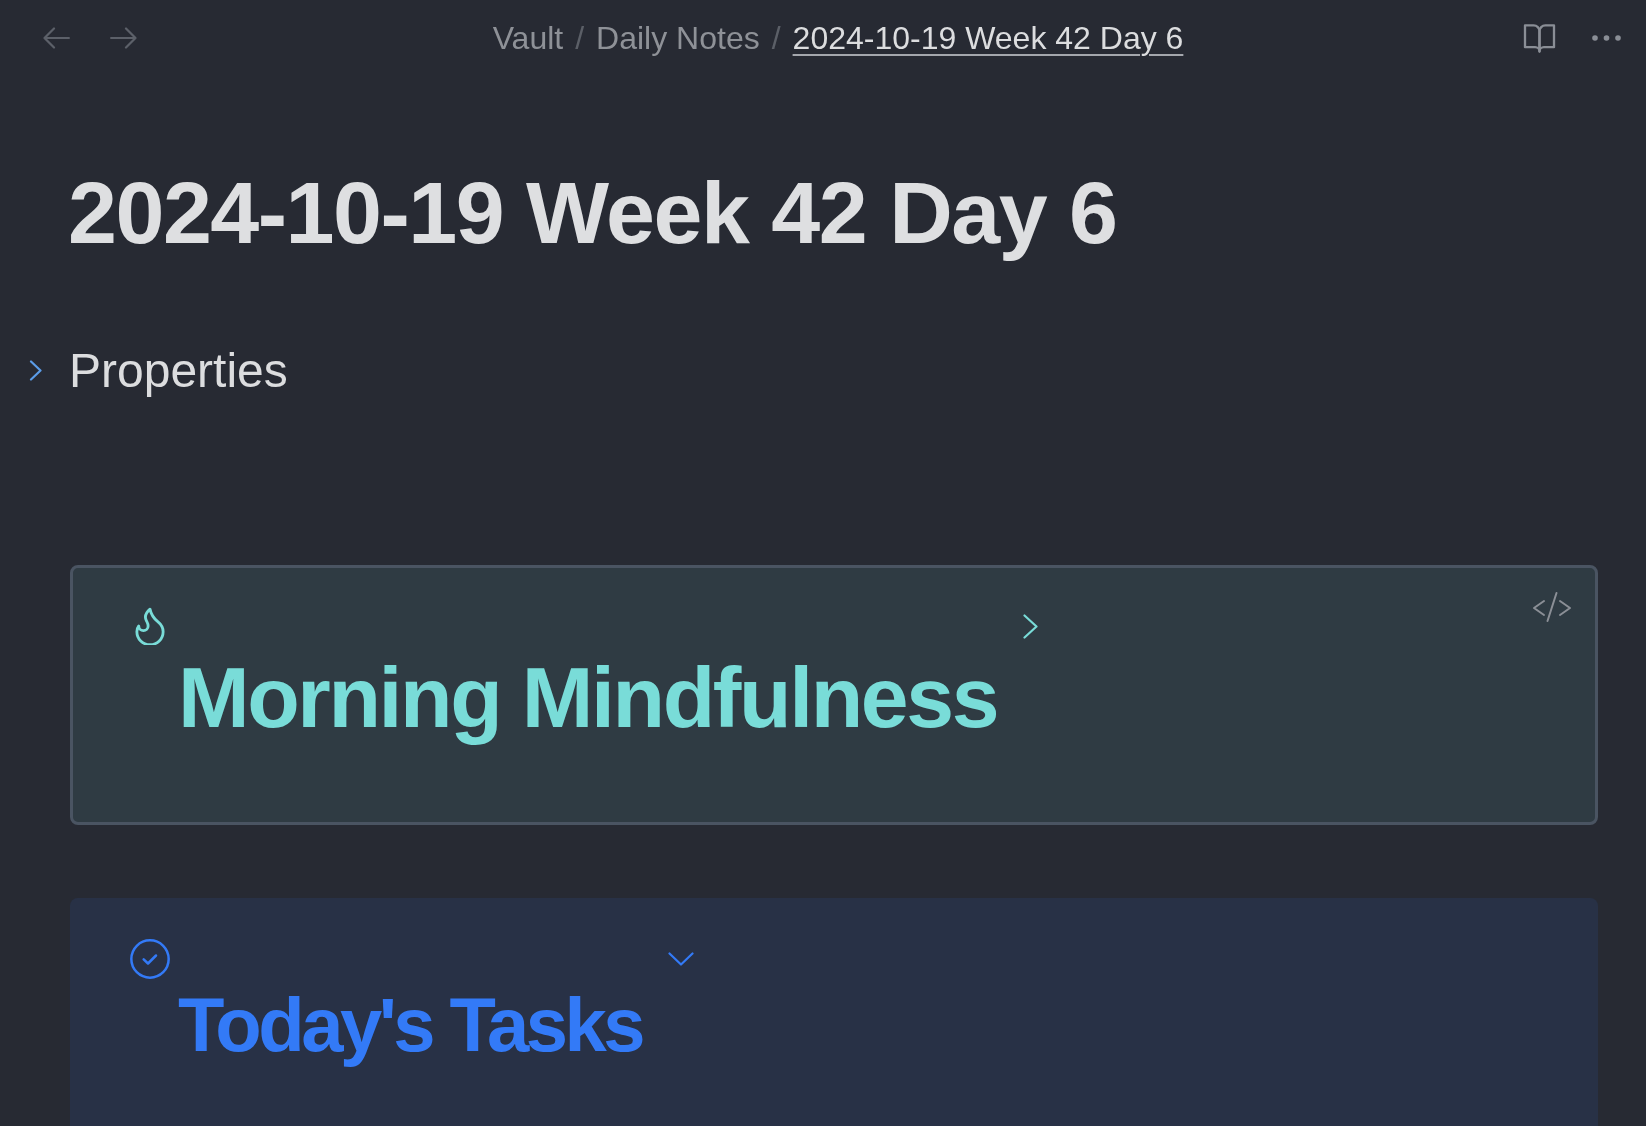  Describe the element at coordinates (988, 38) in the screenshot. I see `breadcrumb-link: 2024-10-19 Week 42 Day 6` at that location.